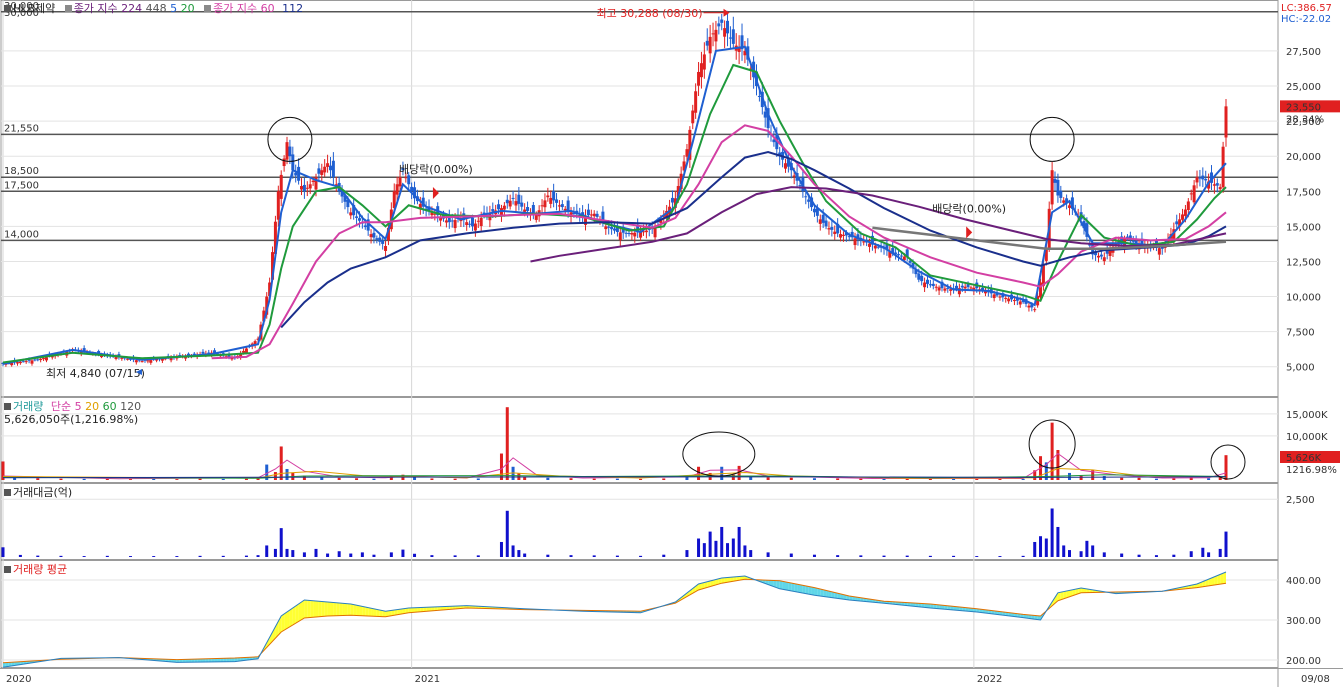 This screenshot has width=1343, height=687. Describe the element at coordinates (1300, 368) in the screenshot. I see `y-tick-label: 5,000` at that location.